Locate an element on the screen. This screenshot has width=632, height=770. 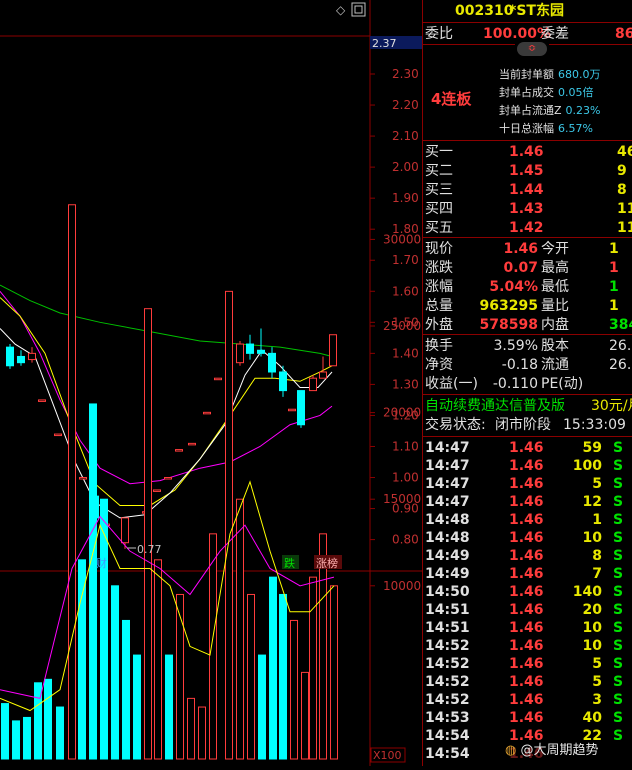
tick-volume: 140 is located at coordinates (587, 592).